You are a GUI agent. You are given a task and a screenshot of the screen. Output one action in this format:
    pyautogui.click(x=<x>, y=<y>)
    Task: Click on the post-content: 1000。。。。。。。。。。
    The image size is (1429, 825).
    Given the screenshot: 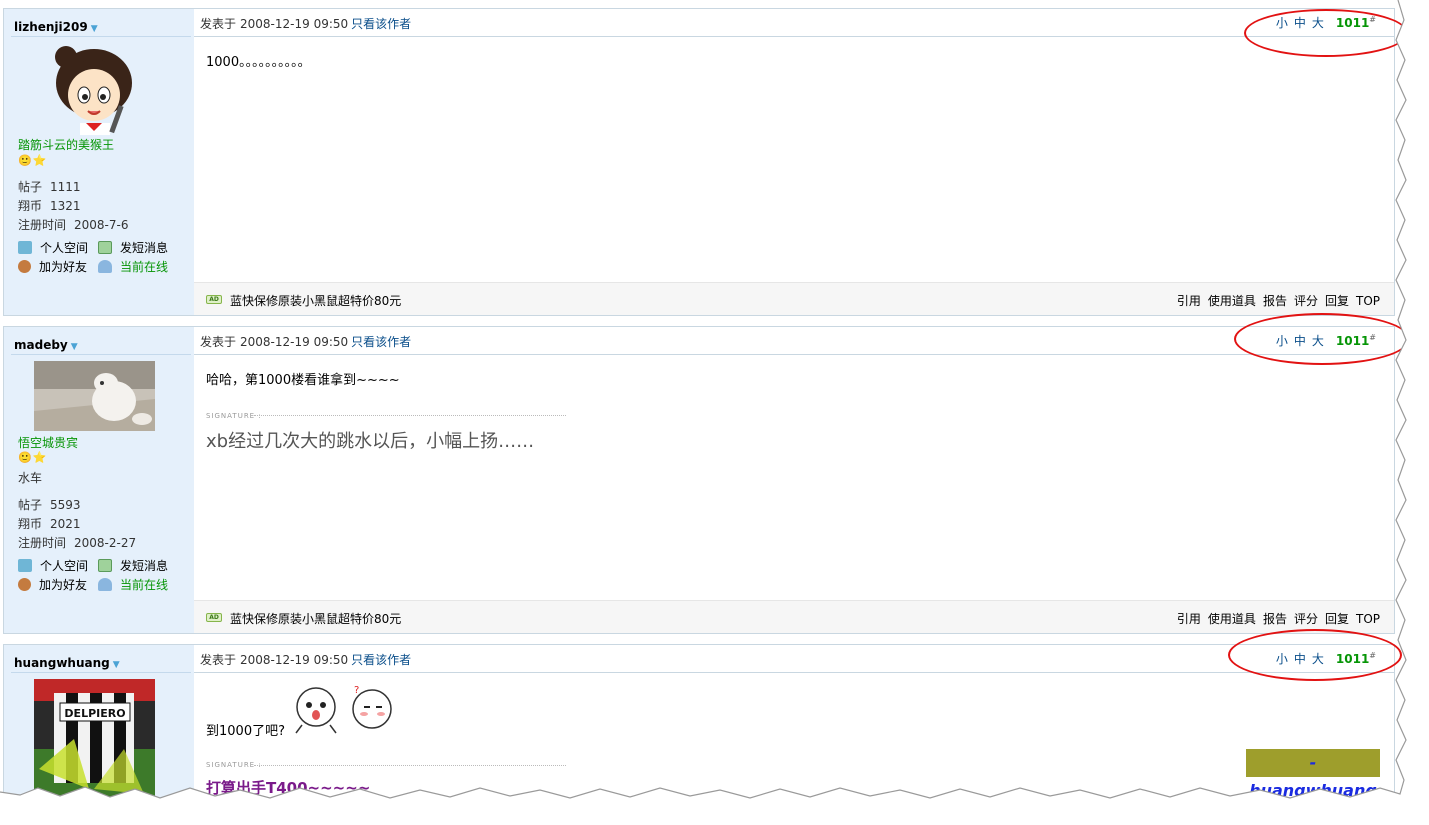 What is the action you would take?
    pyautogui.click(x=258, y=62)
    